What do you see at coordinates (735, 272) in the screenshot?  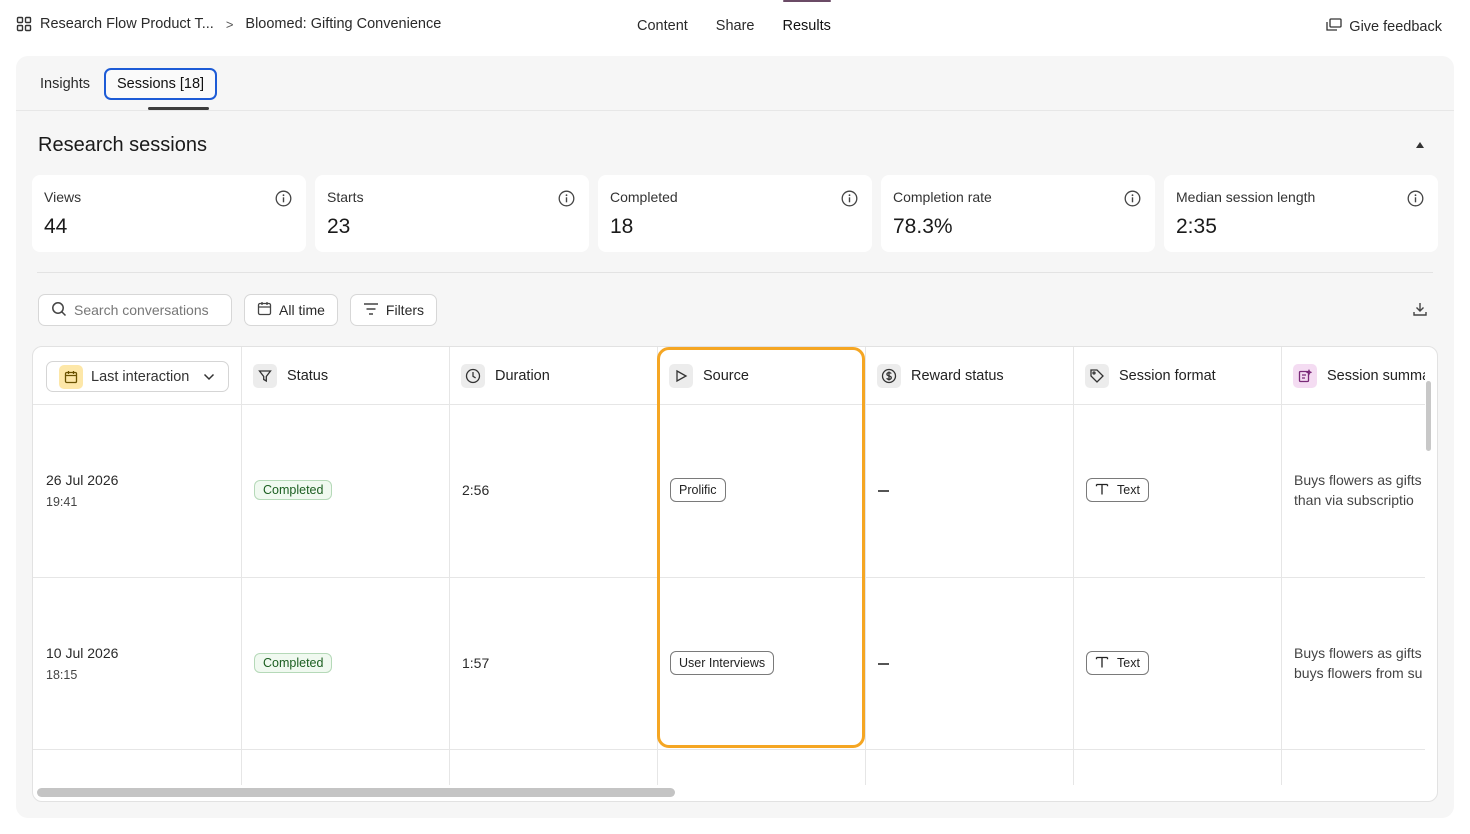 I see `section-divider` at bounding box center [735, 272].